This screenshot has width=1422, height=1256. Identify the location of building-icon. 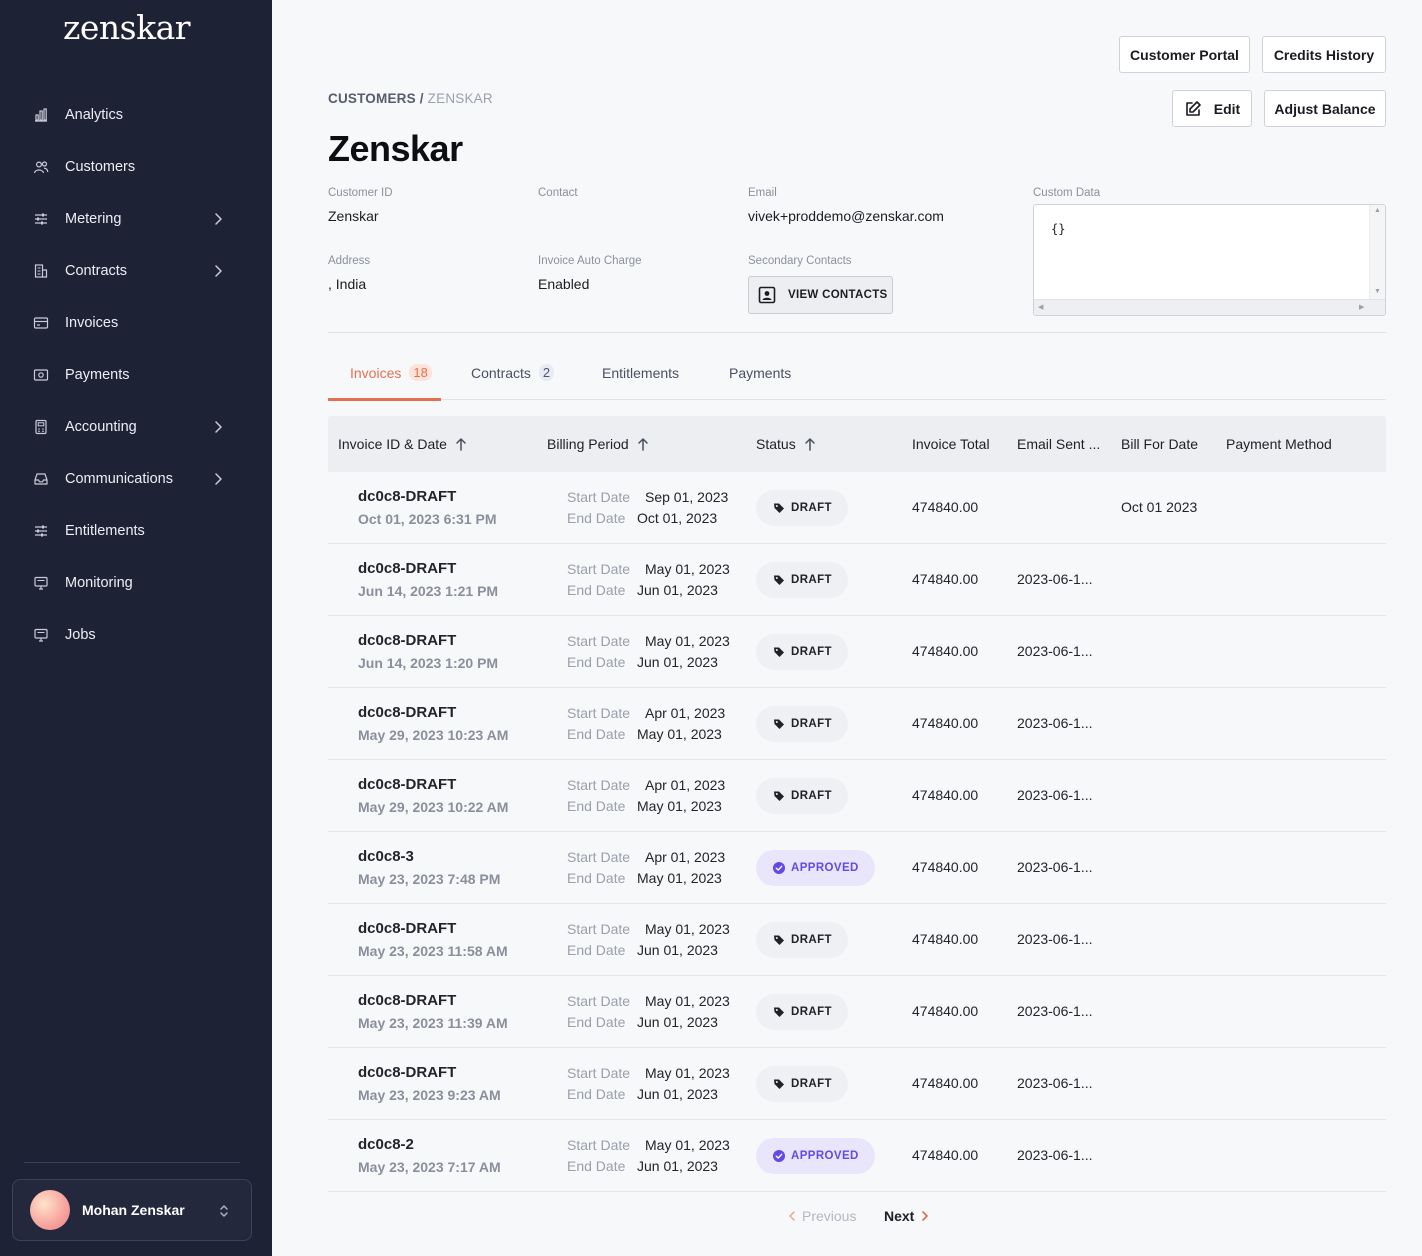
(41, 271).